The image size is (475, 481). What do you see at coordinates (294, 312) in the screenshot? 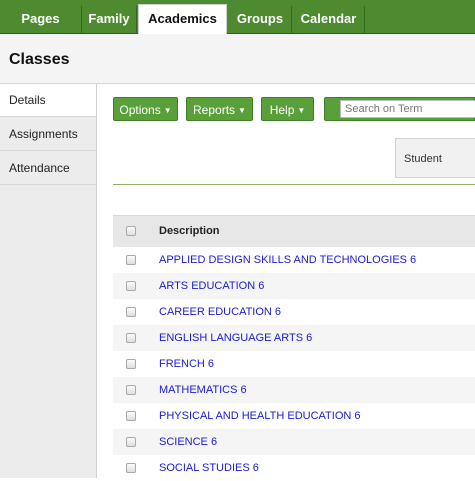
I see `table-row: CAREER EDUCATION 6` at bounding box center [294, 312].